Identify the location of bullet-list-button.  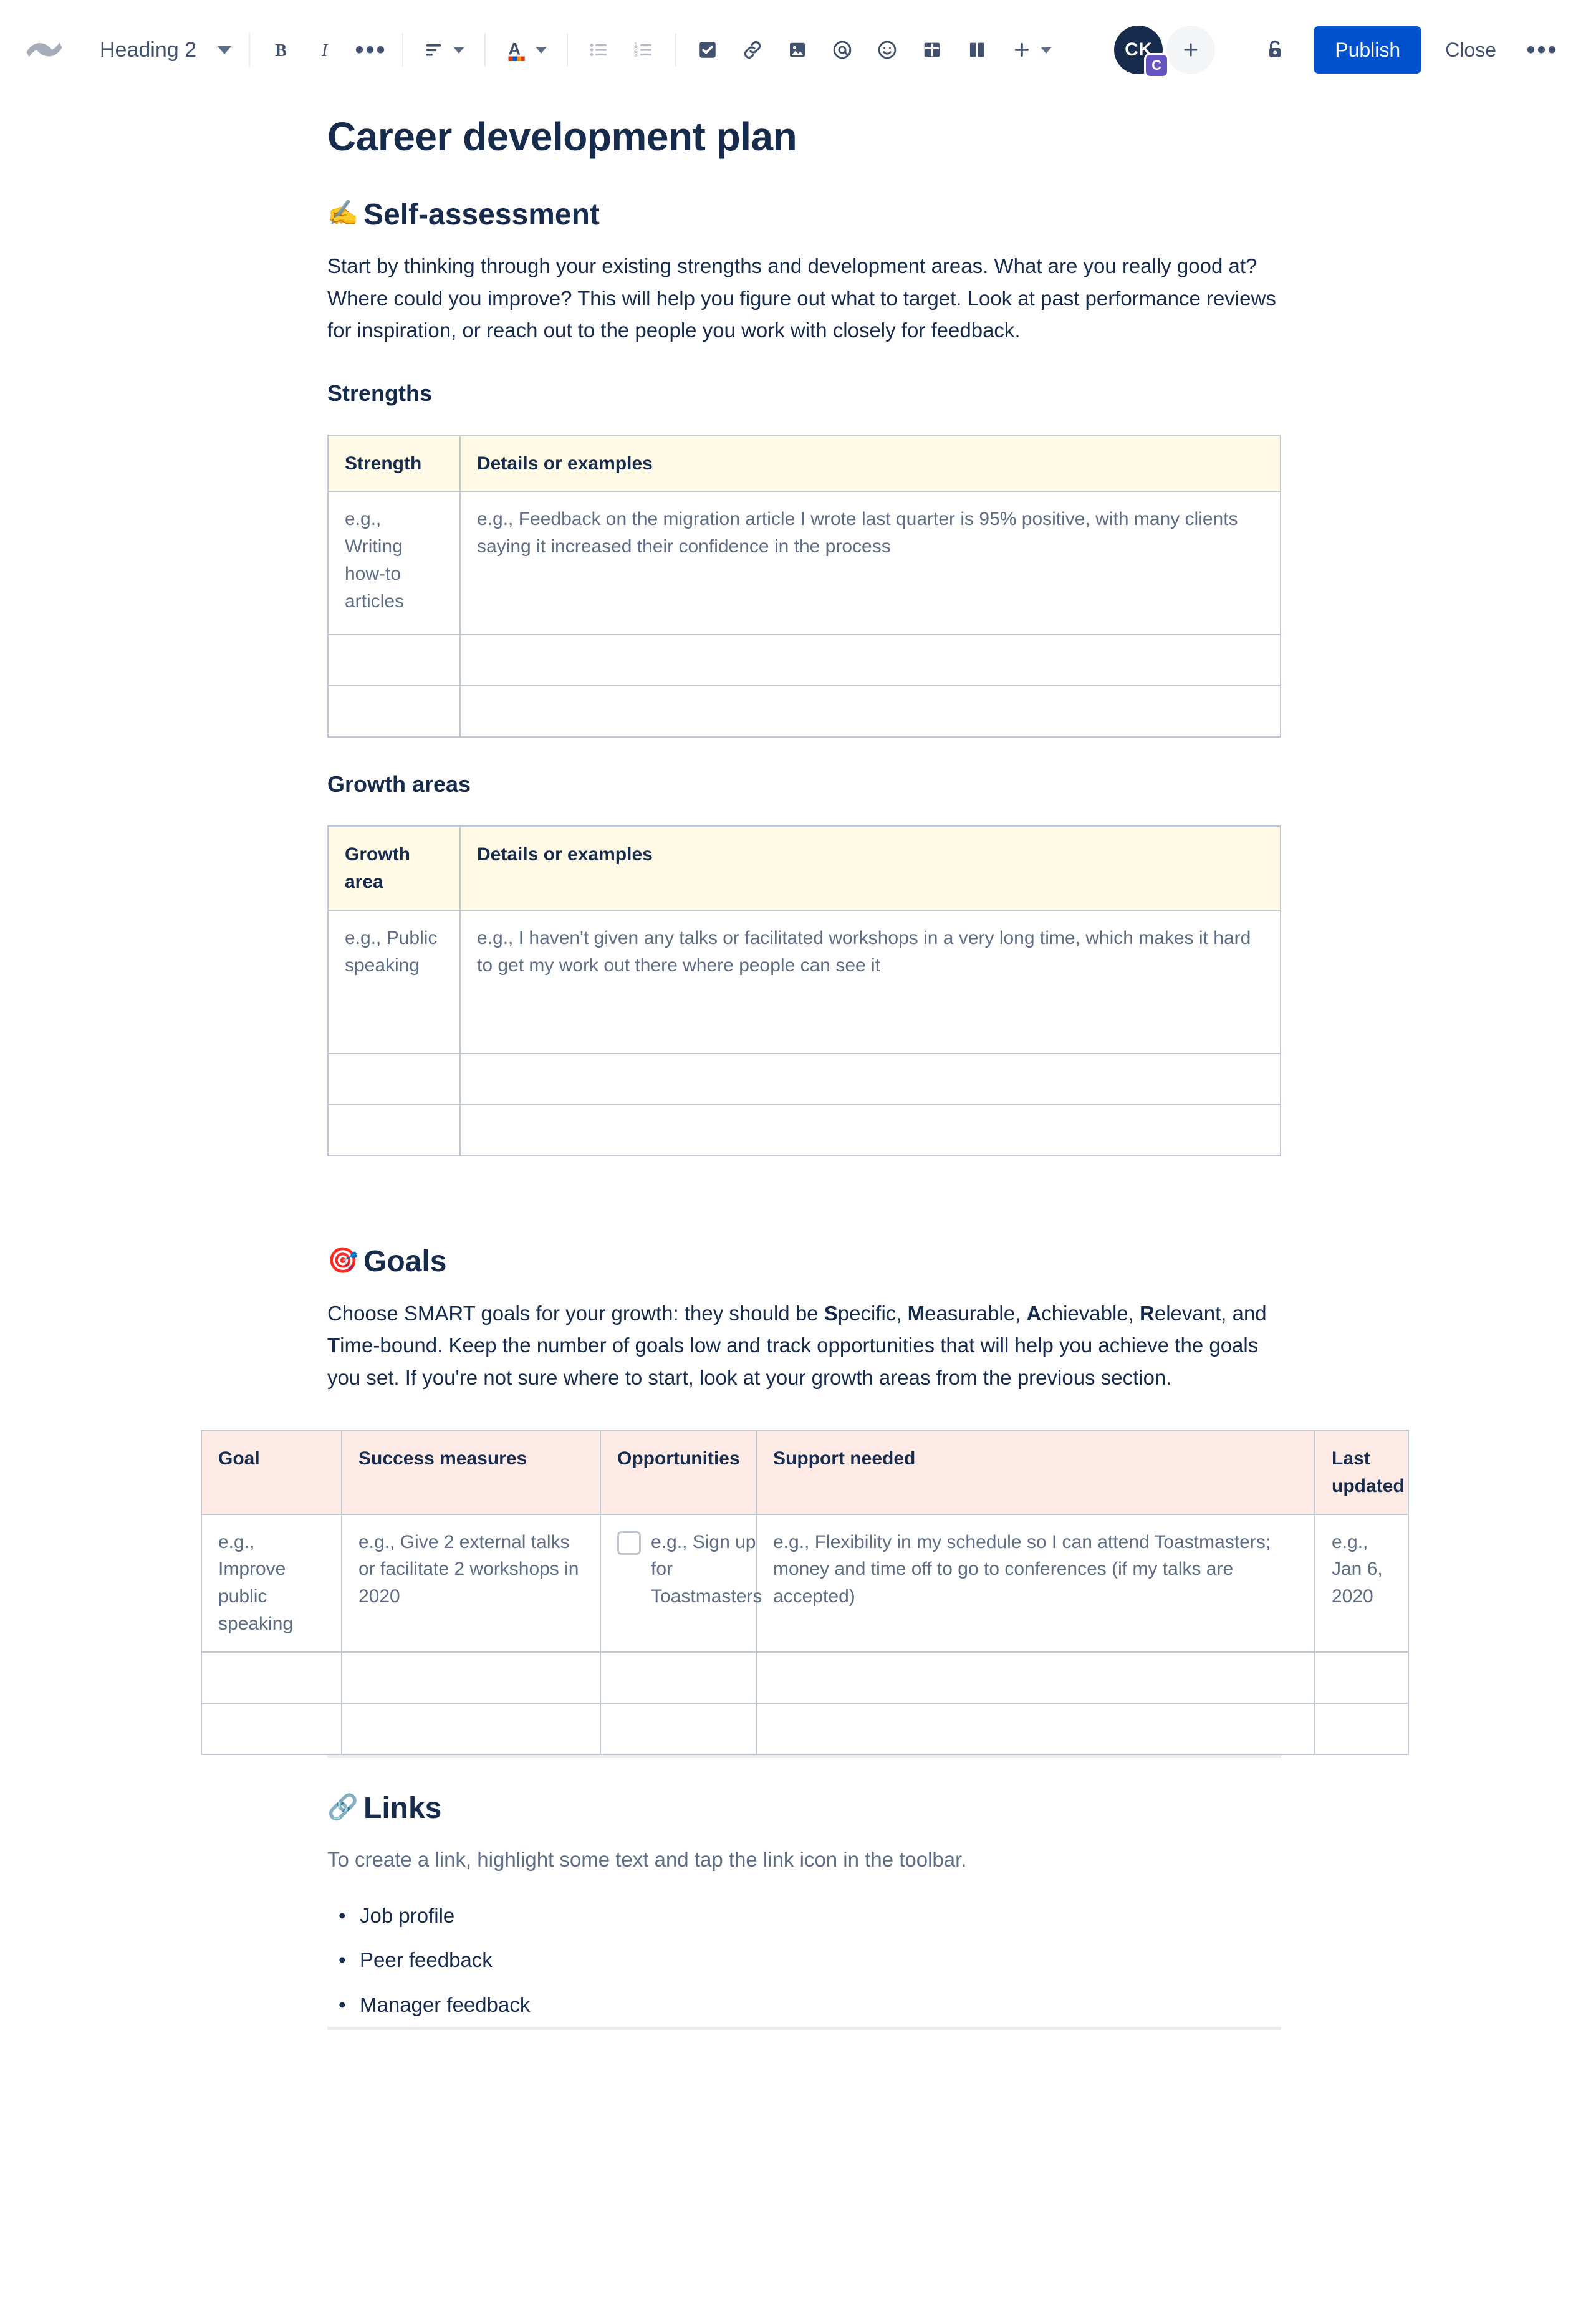
(599, 50).